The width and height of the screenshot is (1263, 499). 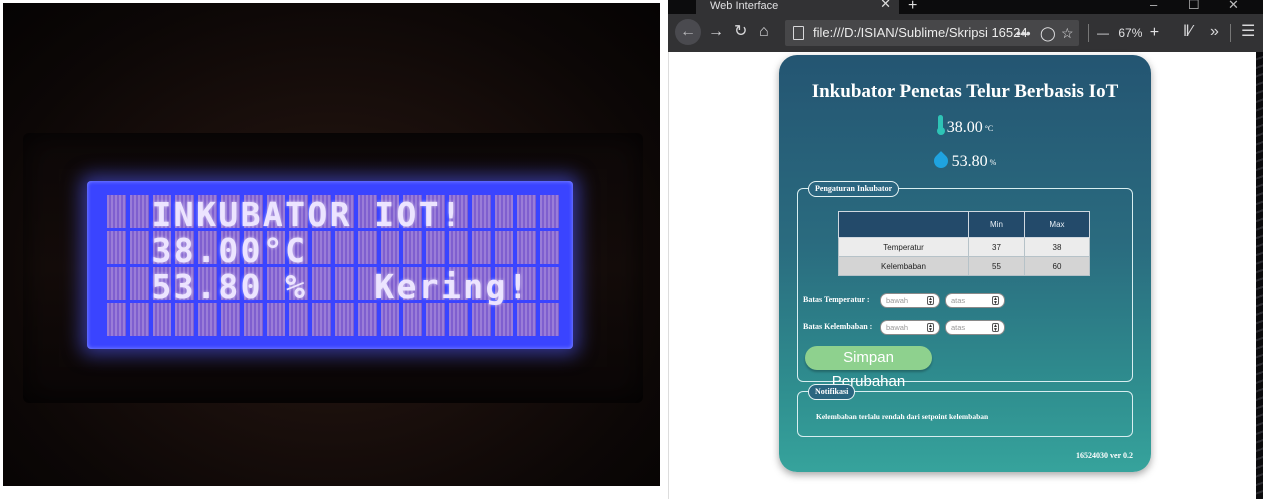 I want to click on hum-max-placeholder: atas, so click(x=958, y=327).